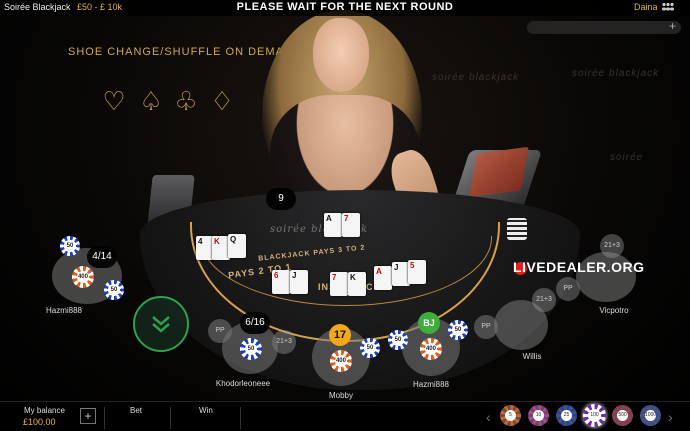  Describe the element at coordinates (186, 101) in the screenshot. I see `club-suit-icon: ♧` at that location.